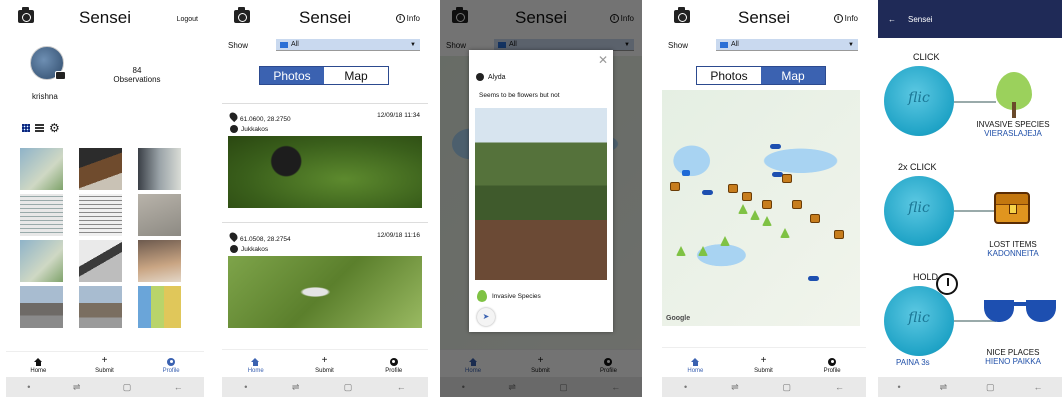  What do you see at coordinates (105, 387) in the screenshot?
I see `android-navbar: • ⇌ ▢ ←` at bounding box center [105, 387].